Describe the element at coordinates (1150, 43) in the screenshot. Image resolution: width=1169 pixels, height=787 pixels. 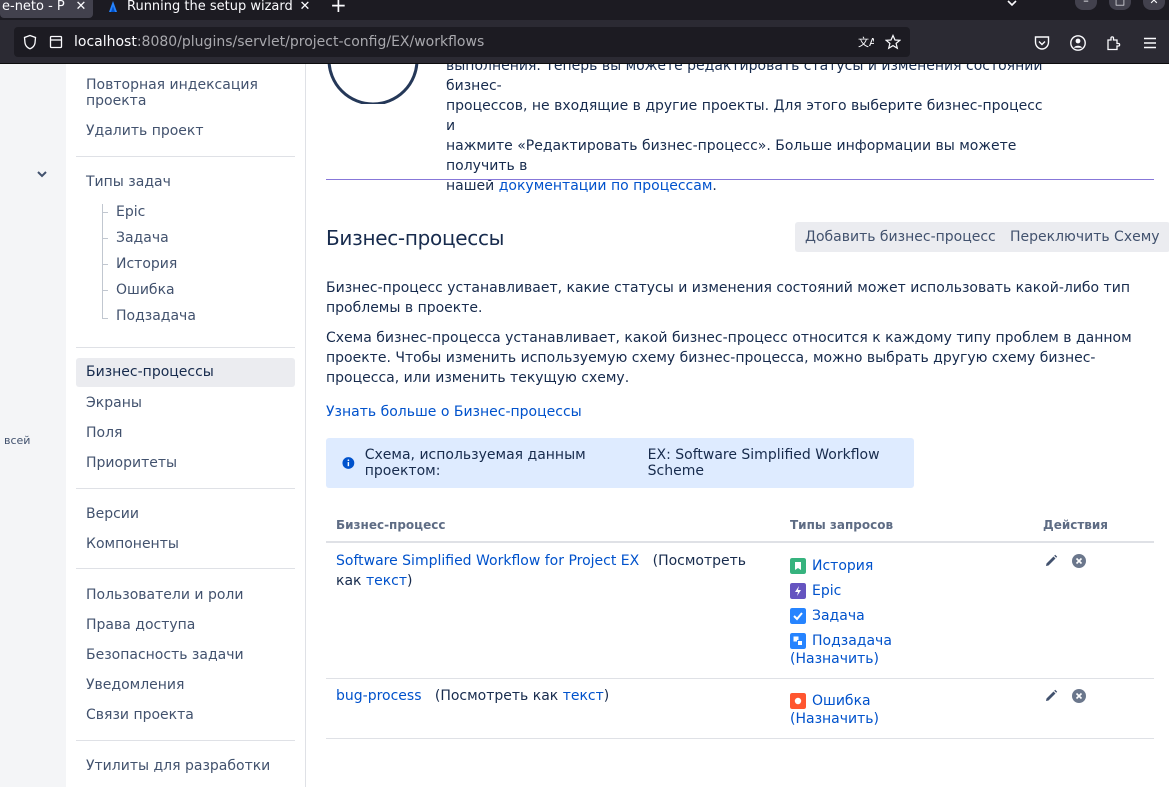
I see `menu-icon` at that location.